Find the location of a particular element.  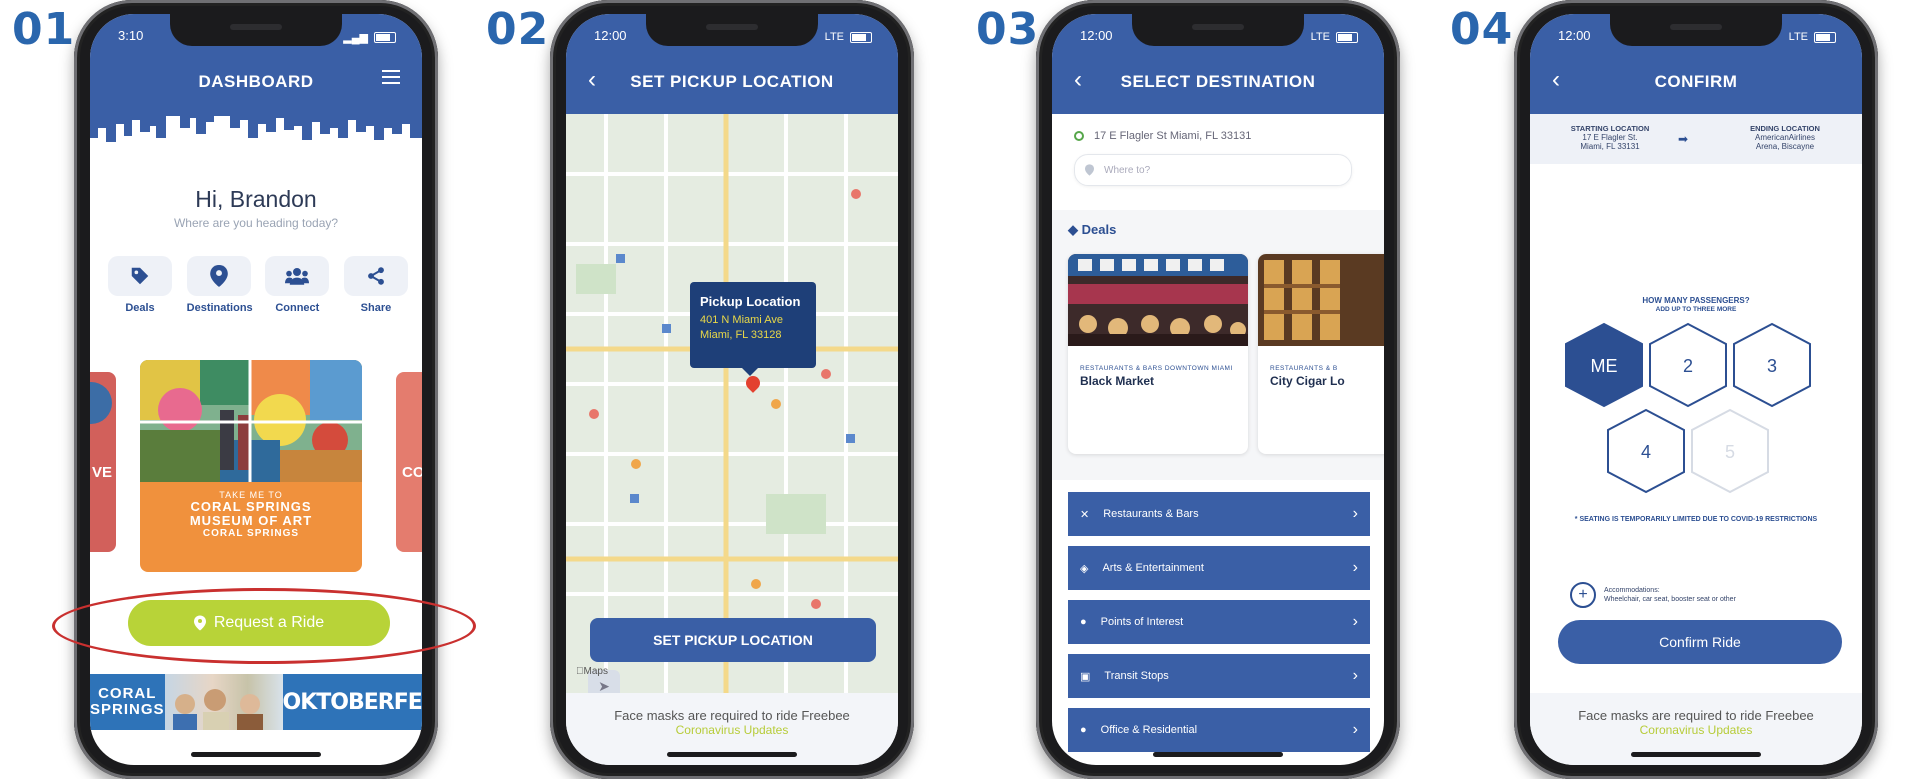

carousel-card-next: CO is located at coordinates (409, 462).